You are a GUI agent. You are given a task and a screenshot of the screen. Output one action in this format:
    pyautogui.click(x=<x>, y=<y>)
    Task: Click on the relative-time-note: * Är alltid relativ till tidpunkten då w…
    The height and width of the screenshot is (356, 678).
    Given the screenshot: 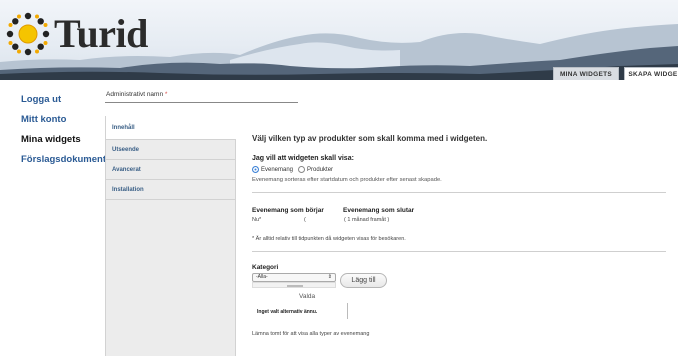 What is the action you would take?
    pyautogui.click(x=329, y=239)
    